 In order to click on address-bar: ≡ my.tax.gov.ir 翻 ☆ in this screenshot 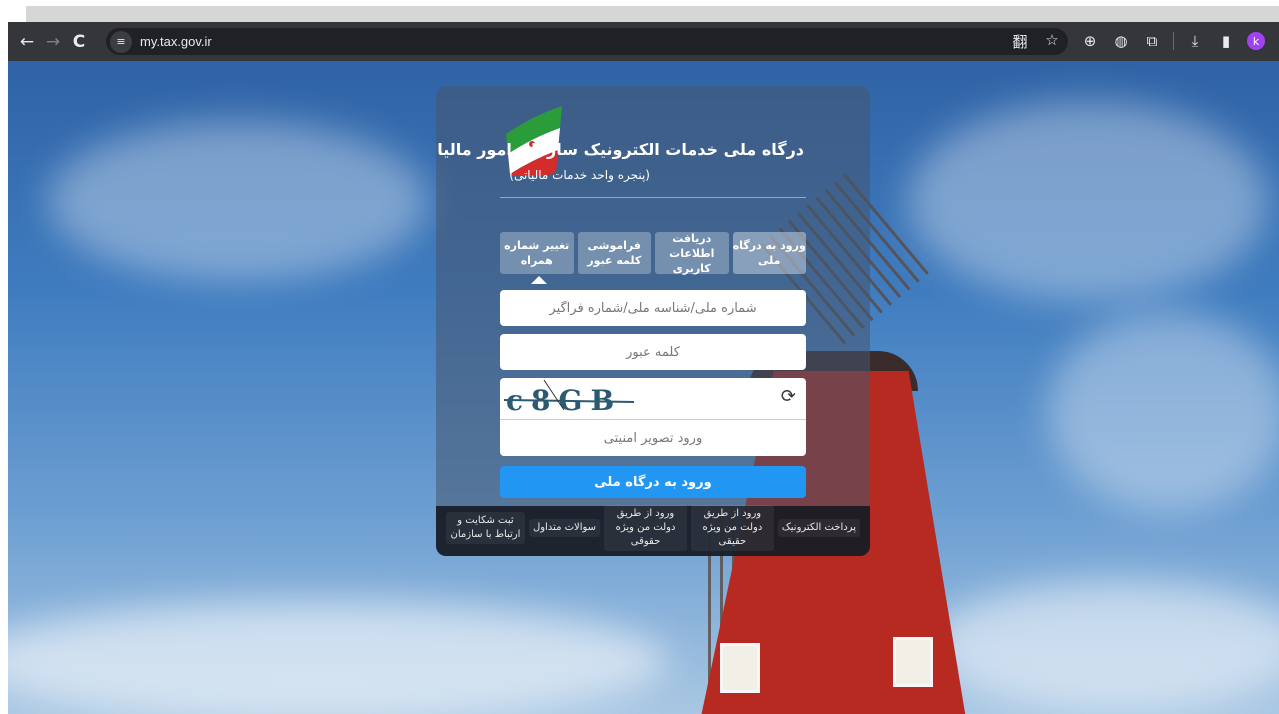, I will do `click(587, 41)`.